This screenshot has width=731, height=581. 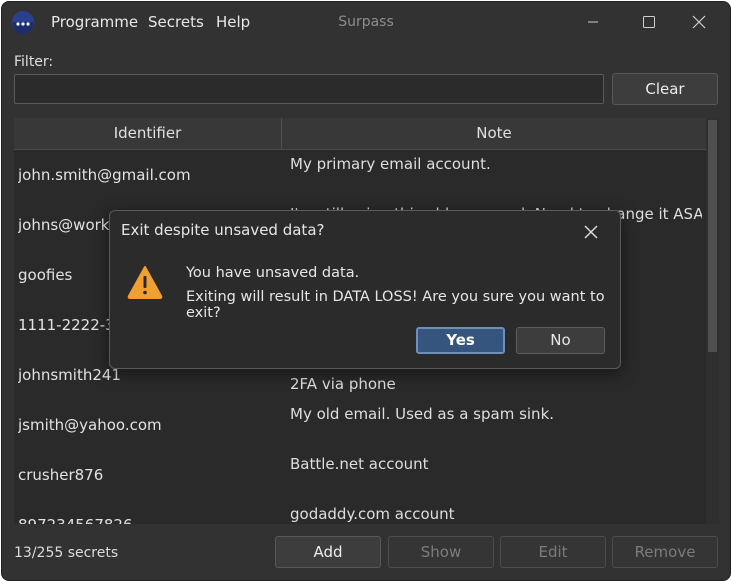 What do you see at coordinates (273, 273) in the screenshot?
I see `dialog-message-line1: You have unsaved data.` at bounding box center [273, 273].